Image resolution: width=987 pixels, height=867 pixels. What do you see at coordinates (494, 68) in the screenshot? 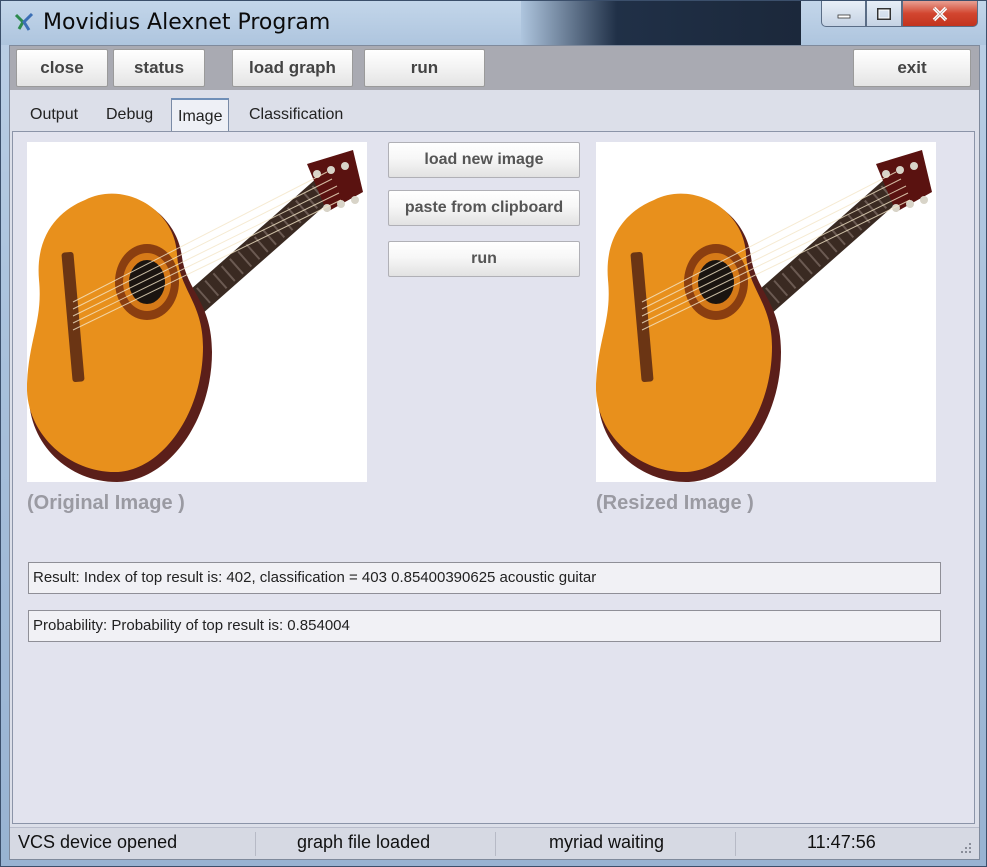
I see `toolbar: close status load graph run exit` at bounding box center [494, 68].